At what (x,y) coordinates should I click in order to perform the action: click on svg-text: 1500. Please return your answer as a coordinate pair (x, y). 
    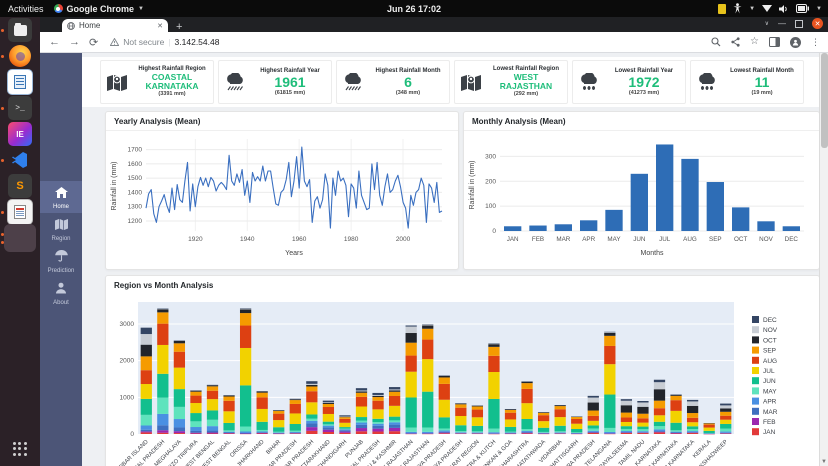
    Looking at the image, I should click on (135, 178).